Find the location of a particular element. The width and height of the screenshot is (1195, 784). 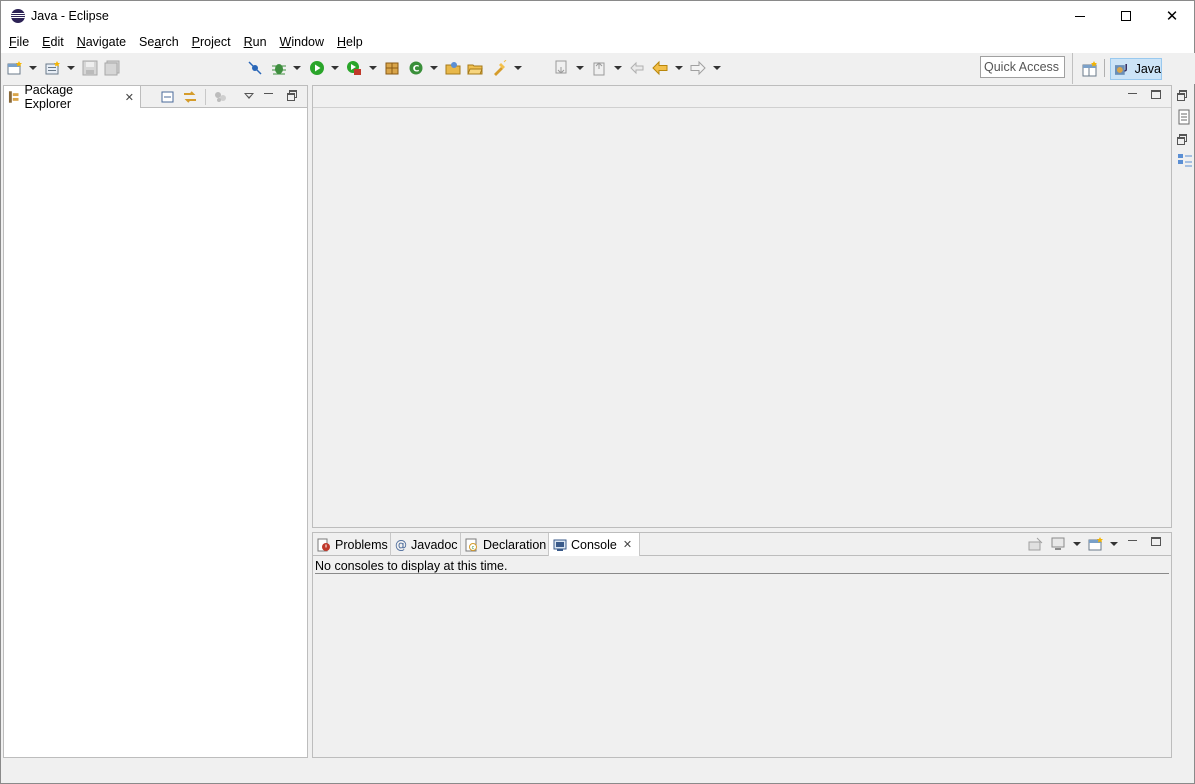

menu-project: Project is located at coordinates (211, 42).